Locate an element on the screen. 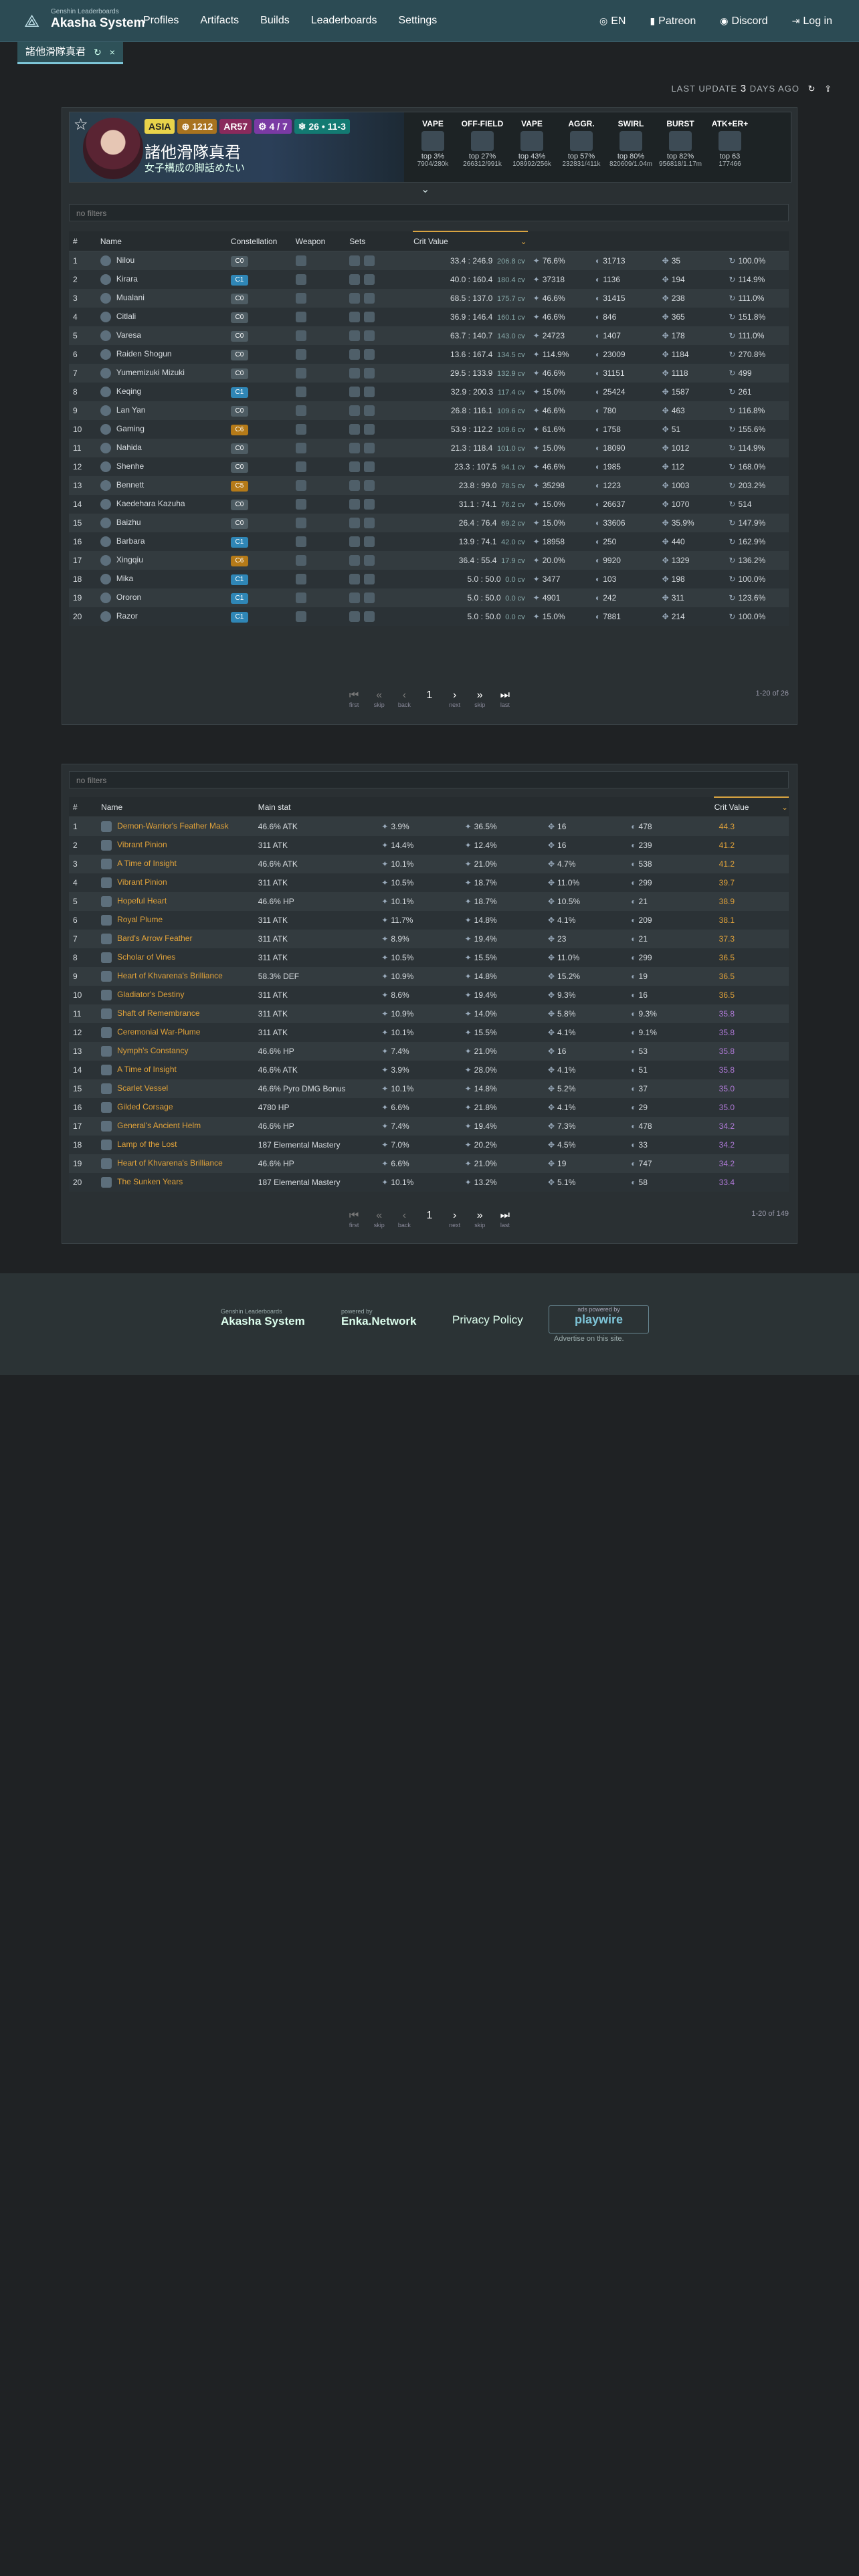 The width and height of the screenshot is (859, 2576). language-button: ◎ EN is located at coordinates (612, 20).